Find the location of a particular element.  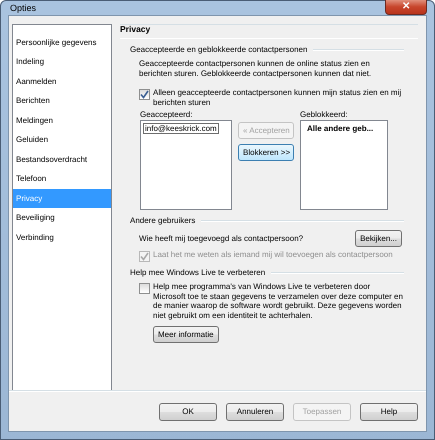

sidebar-item: Geluiden is located at coordinates (62, 139).